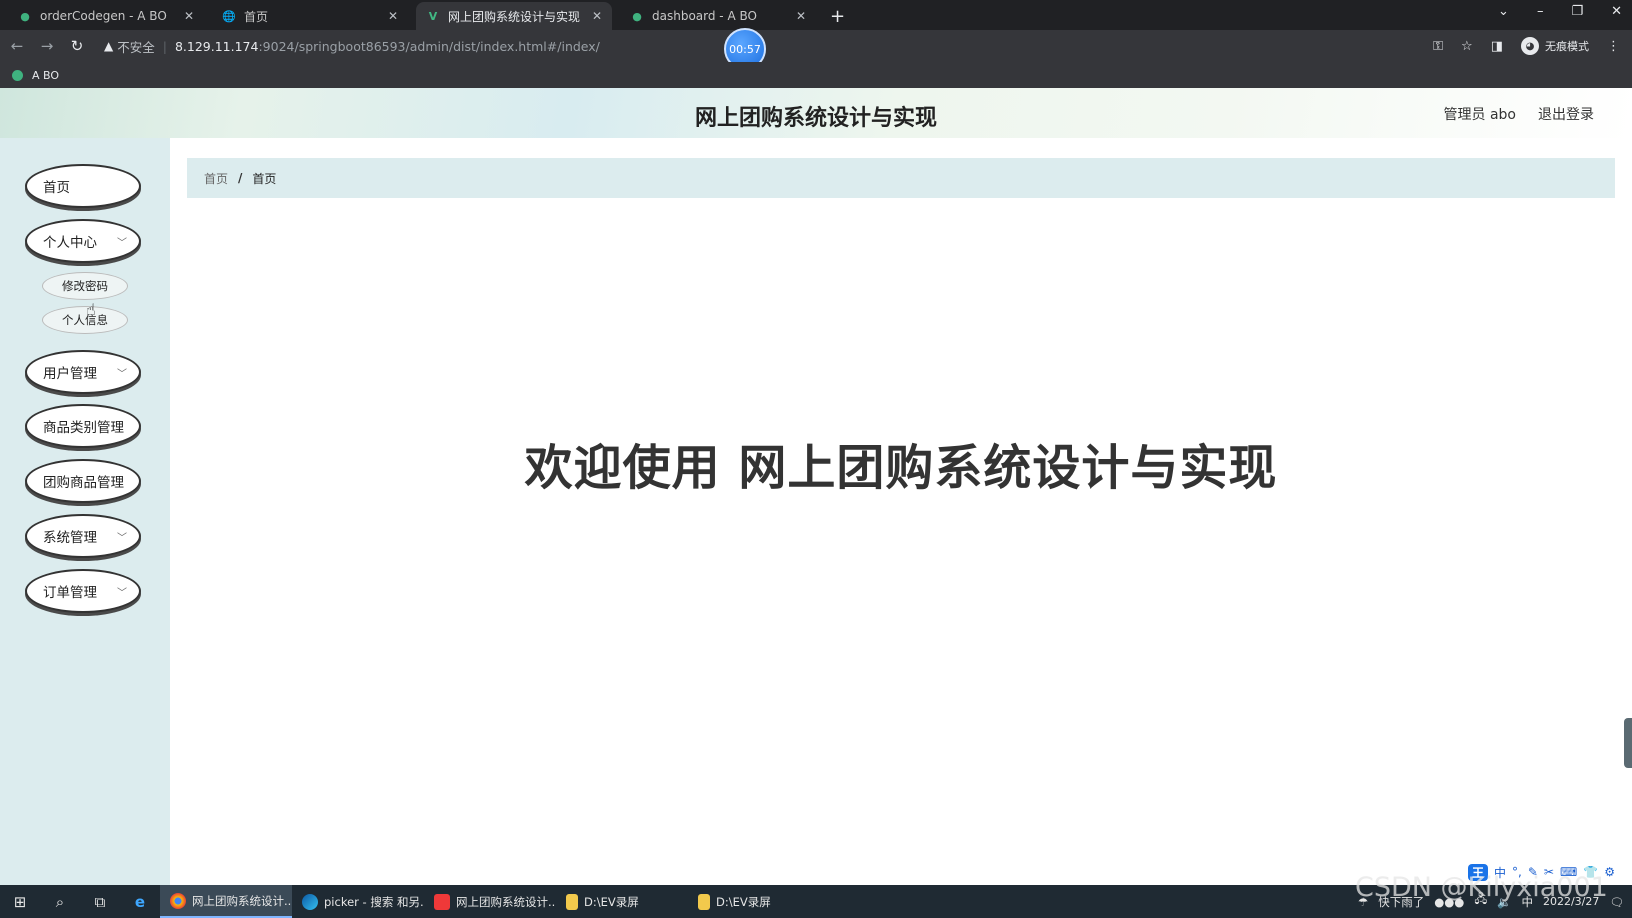 The width and height of the screenshot is (1632, 918). I want to click on sidebar-item-label: 团购商品管理, so click(83, 483).